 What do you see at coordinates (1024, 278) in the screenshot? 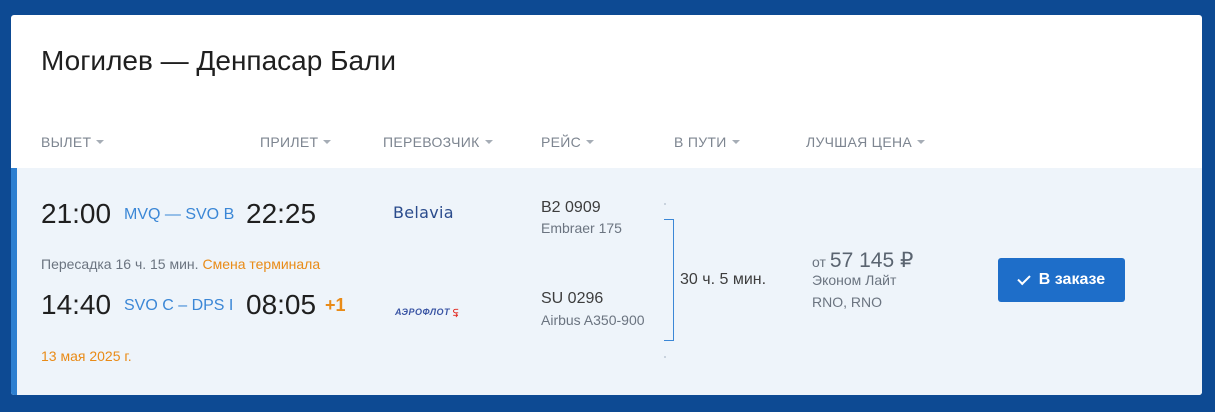
I see `check-icon` at bounding box center [1024, 278].